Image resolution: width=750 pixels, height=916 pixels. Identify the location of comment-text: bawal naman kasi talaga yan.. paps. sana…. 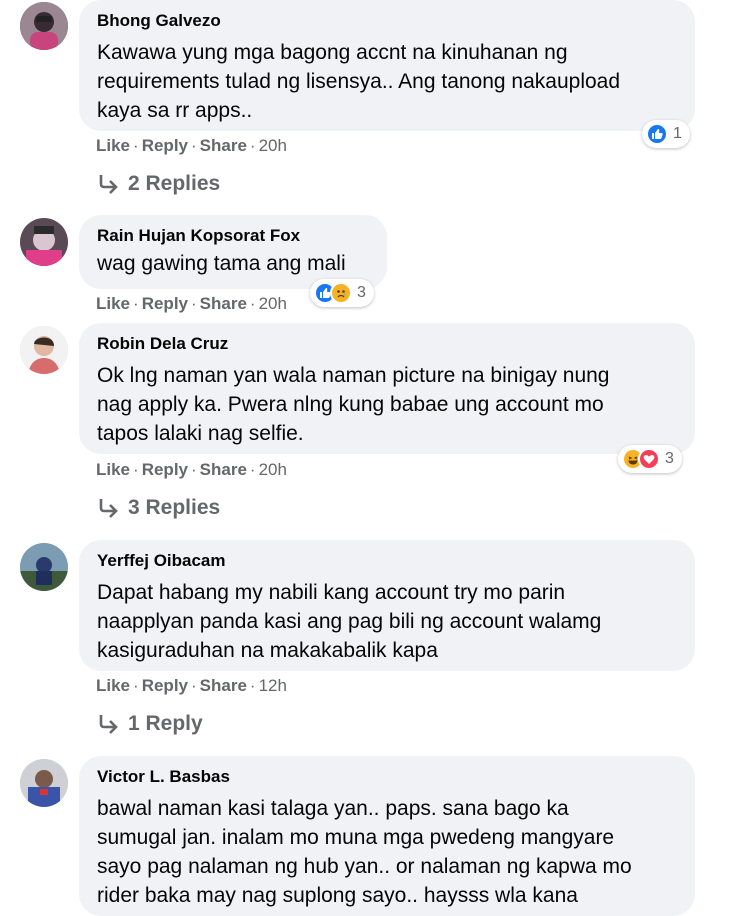
(333, 808).